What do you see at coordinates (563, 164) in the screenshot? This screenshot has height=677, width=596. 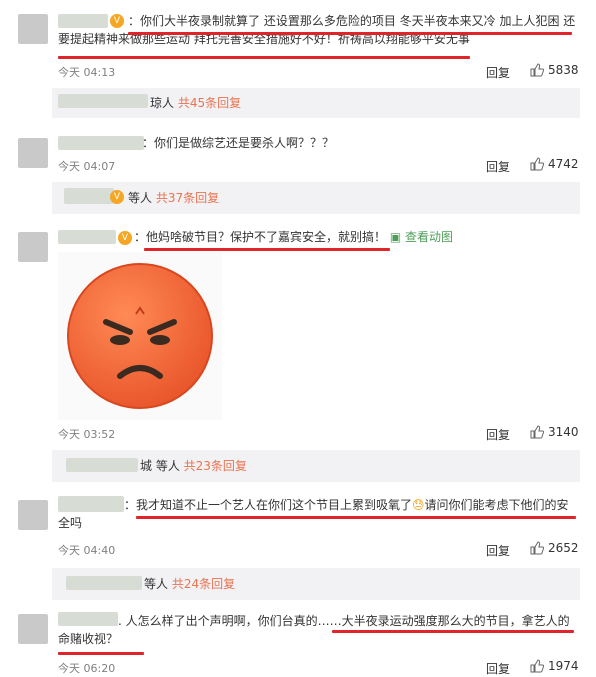 I see `like-count: 4742` at bounding box center [563, 164].